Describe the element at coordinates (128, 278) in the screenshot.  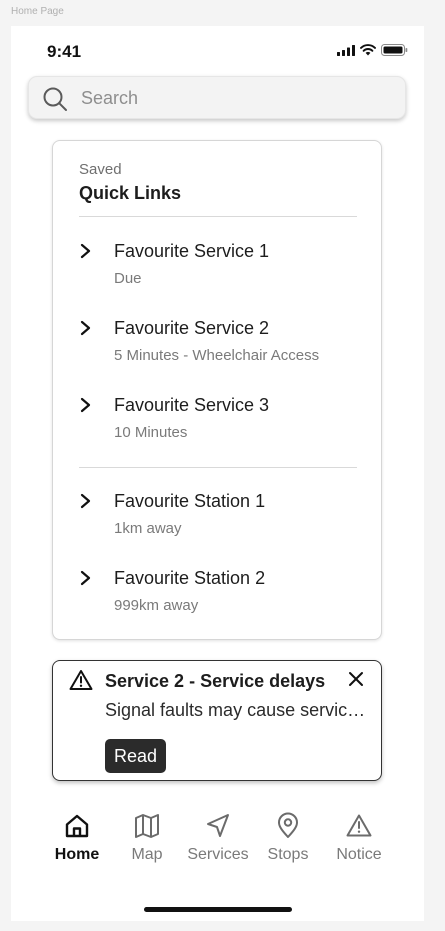
I see `quick-link-subtitle: Due` at that location.